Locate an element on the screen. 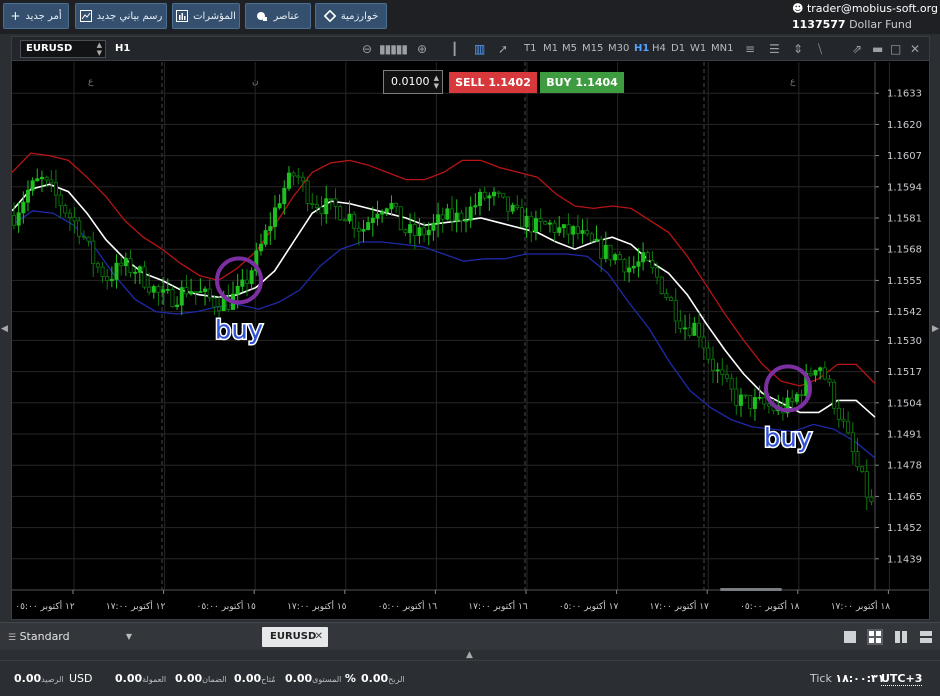 This screenshot has height=696, width=940. y-tick-label: 1.1620 is located at coordinates (904, 125).